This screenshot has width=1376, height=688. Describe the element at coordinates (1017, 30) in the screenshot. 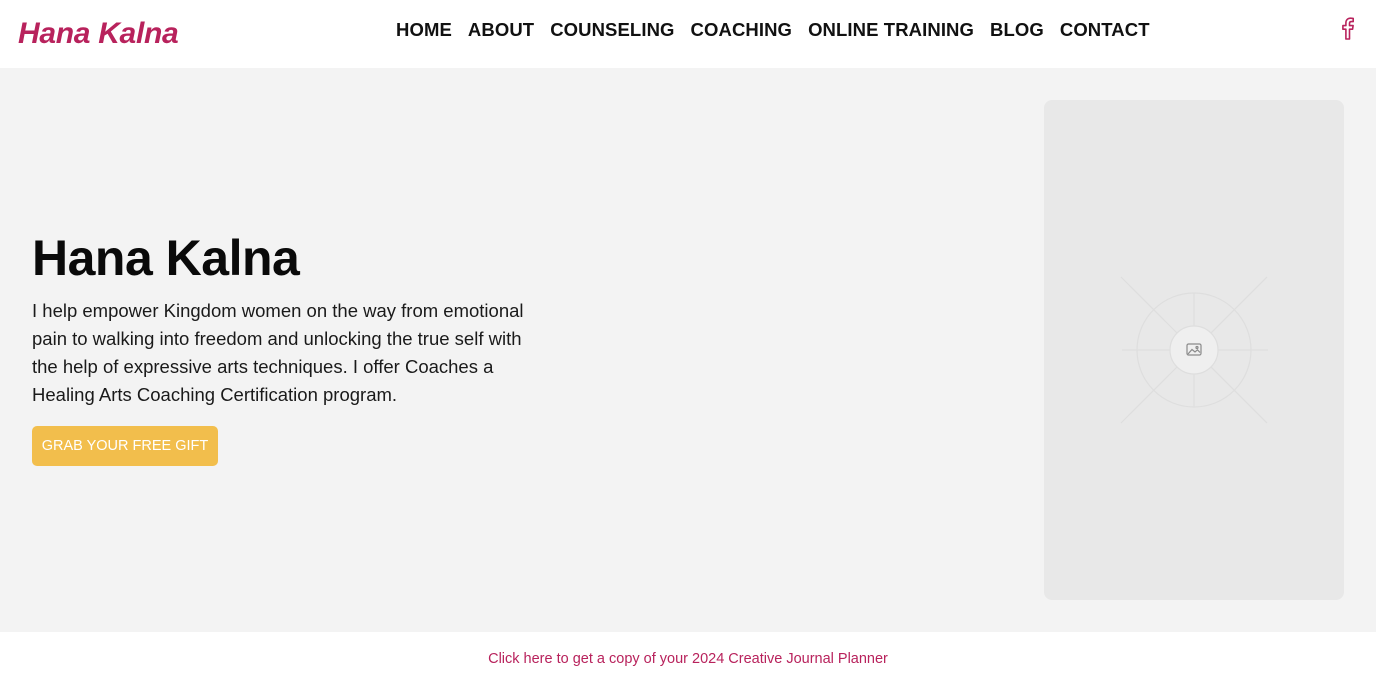

I see `nav-item-blog: BLOG` at that location.